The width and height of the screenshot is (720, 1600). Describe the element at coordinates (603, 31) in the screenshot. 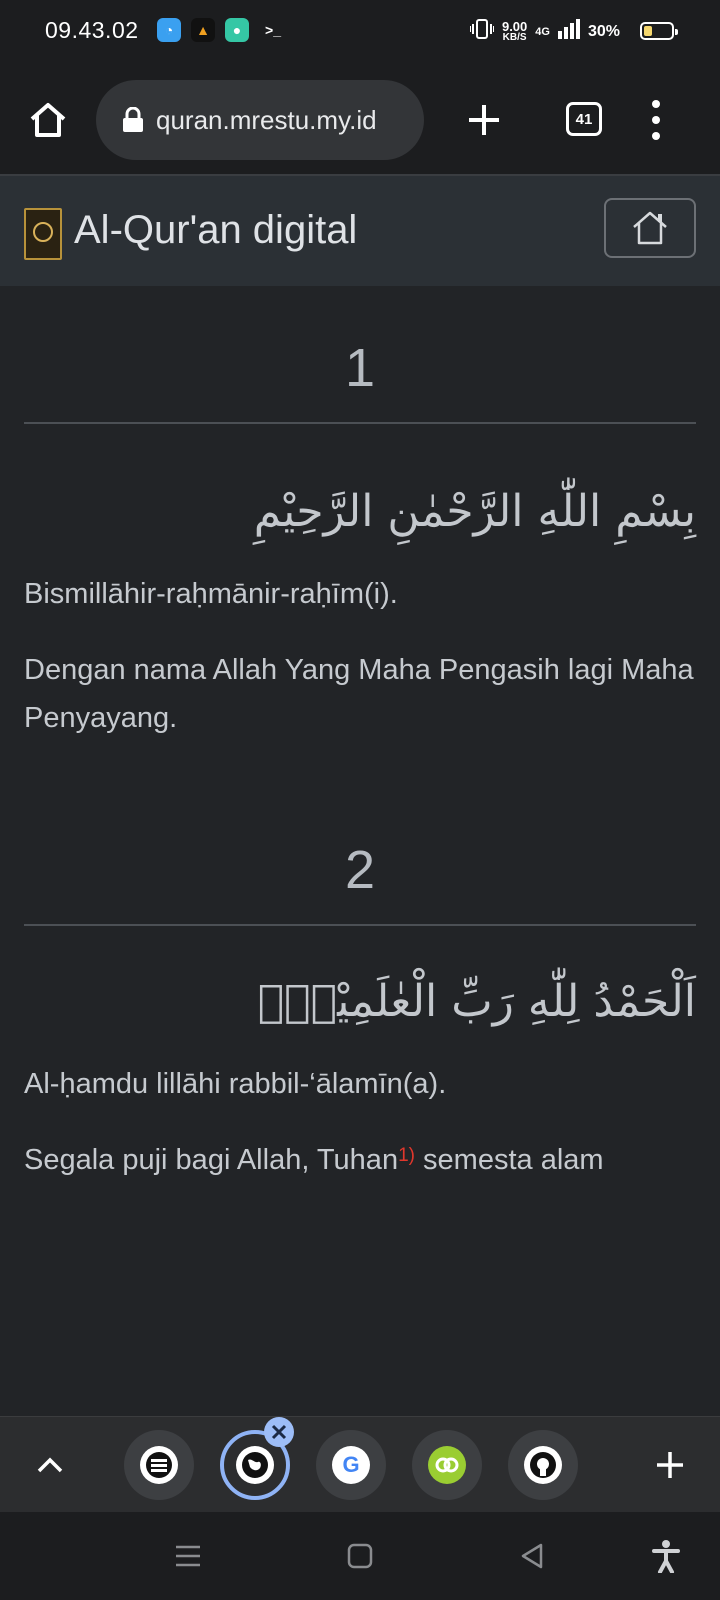

I see `battery-percent: 30%` at that location.